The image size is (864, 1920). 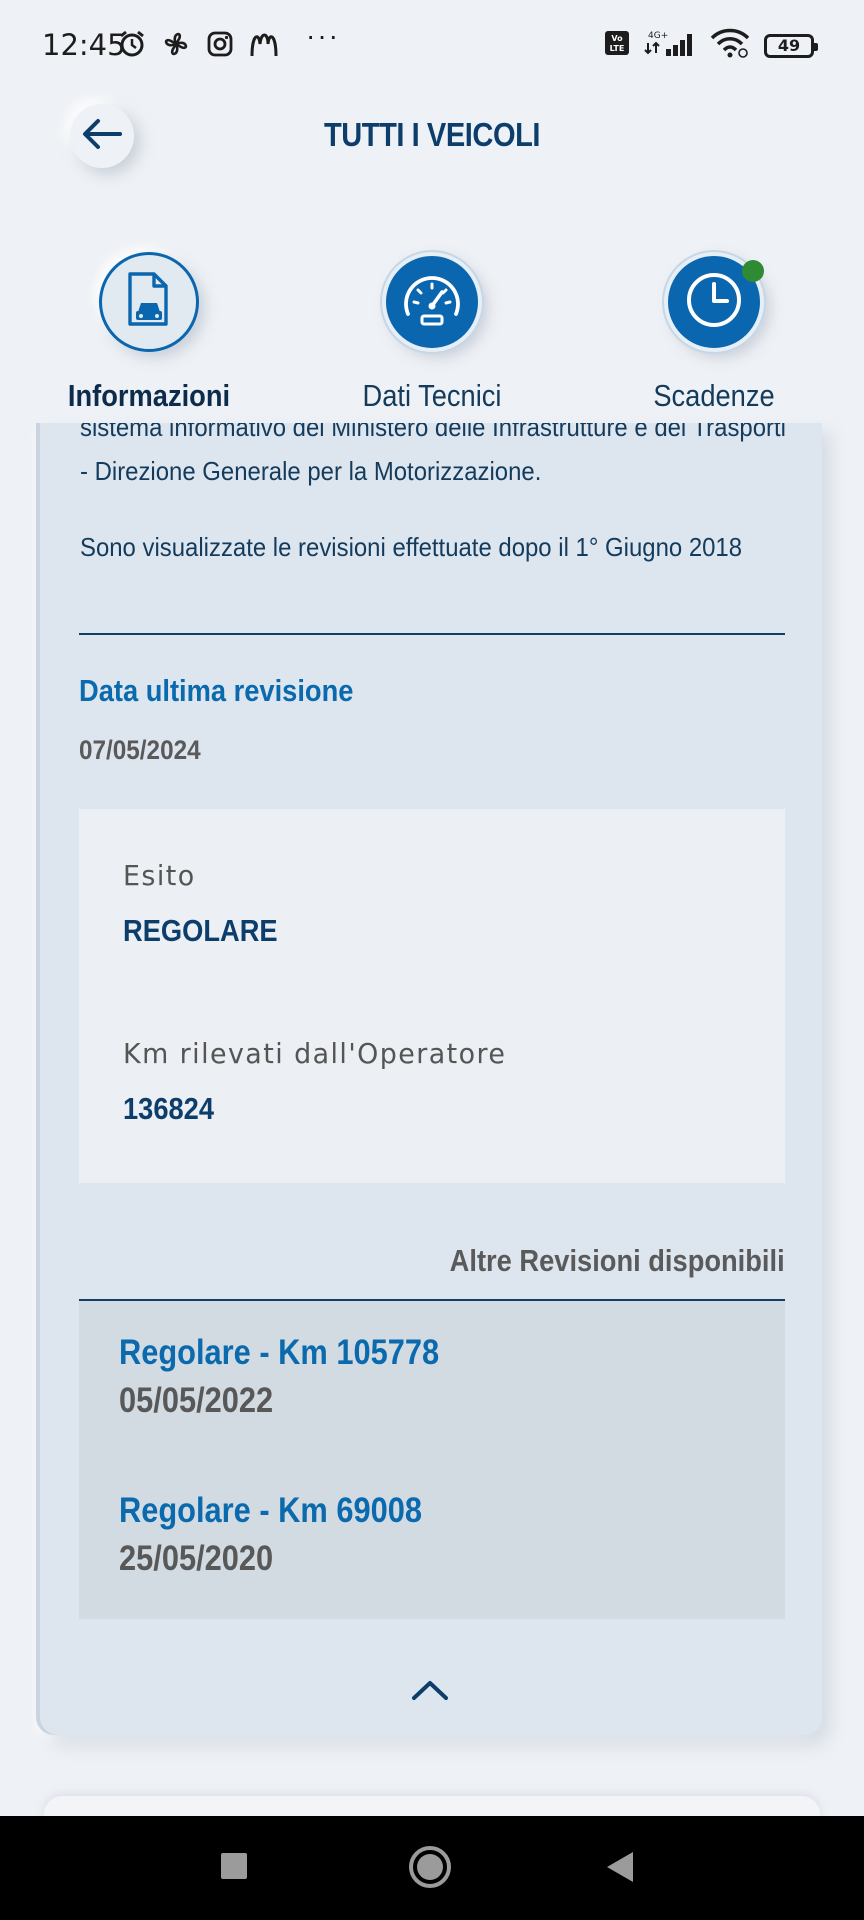 What do you see at coordinates (432, 634) in the screenshot?
I see `divider` at bounding box center [432, 634].